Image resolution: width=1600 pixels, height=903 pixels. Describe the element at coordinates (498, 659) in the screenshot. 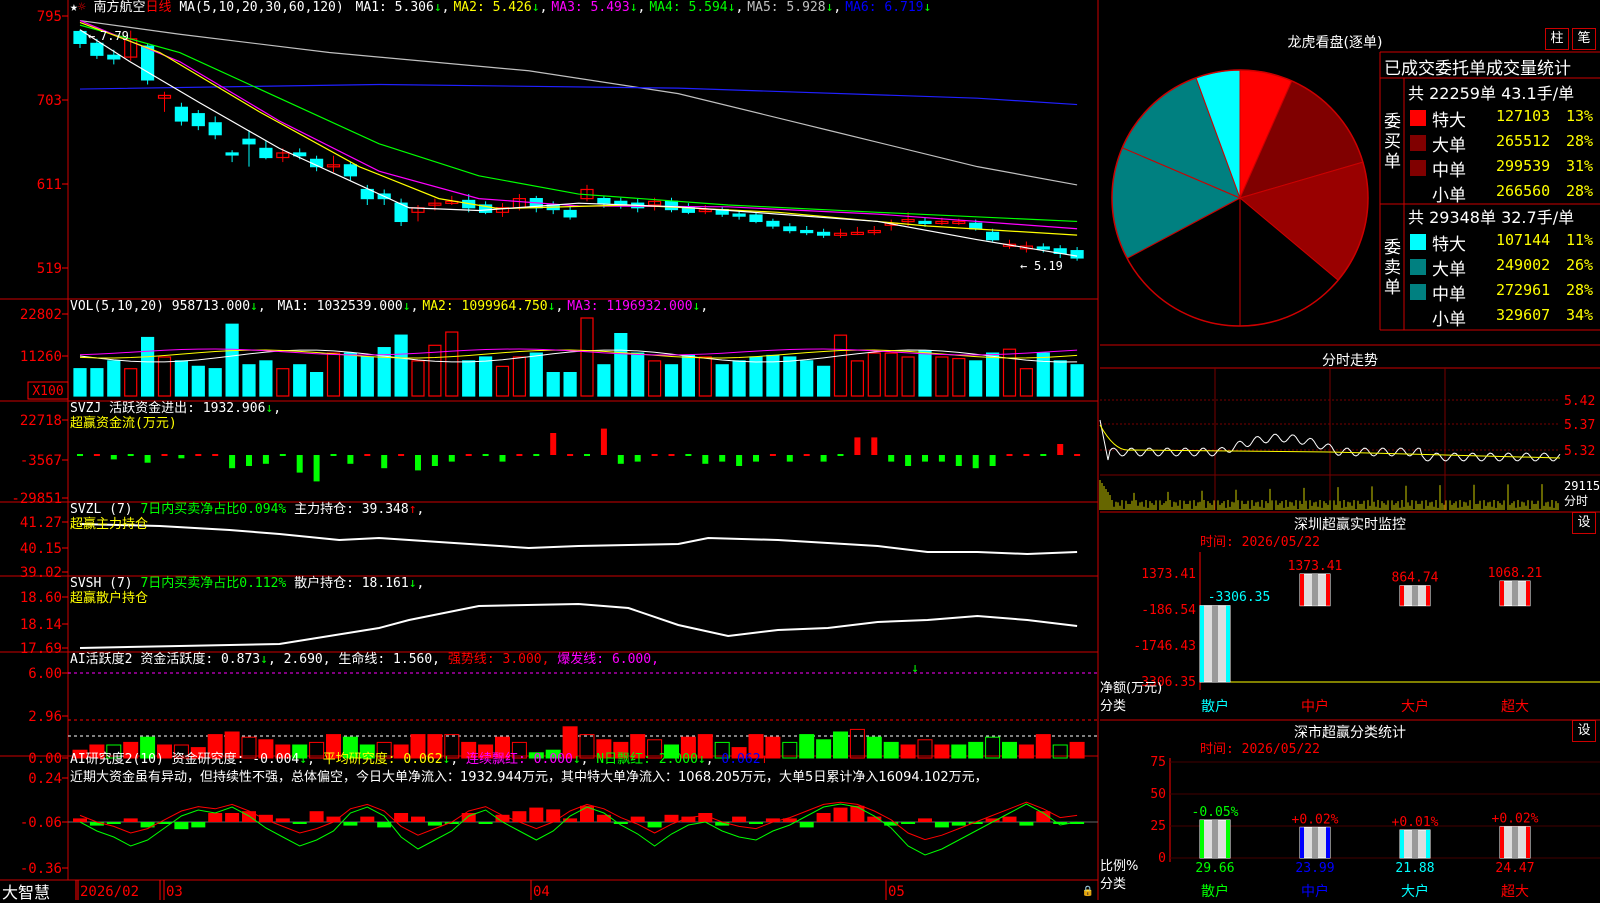

I see `strong-line-label: 强势线: 3.000,` at that location.